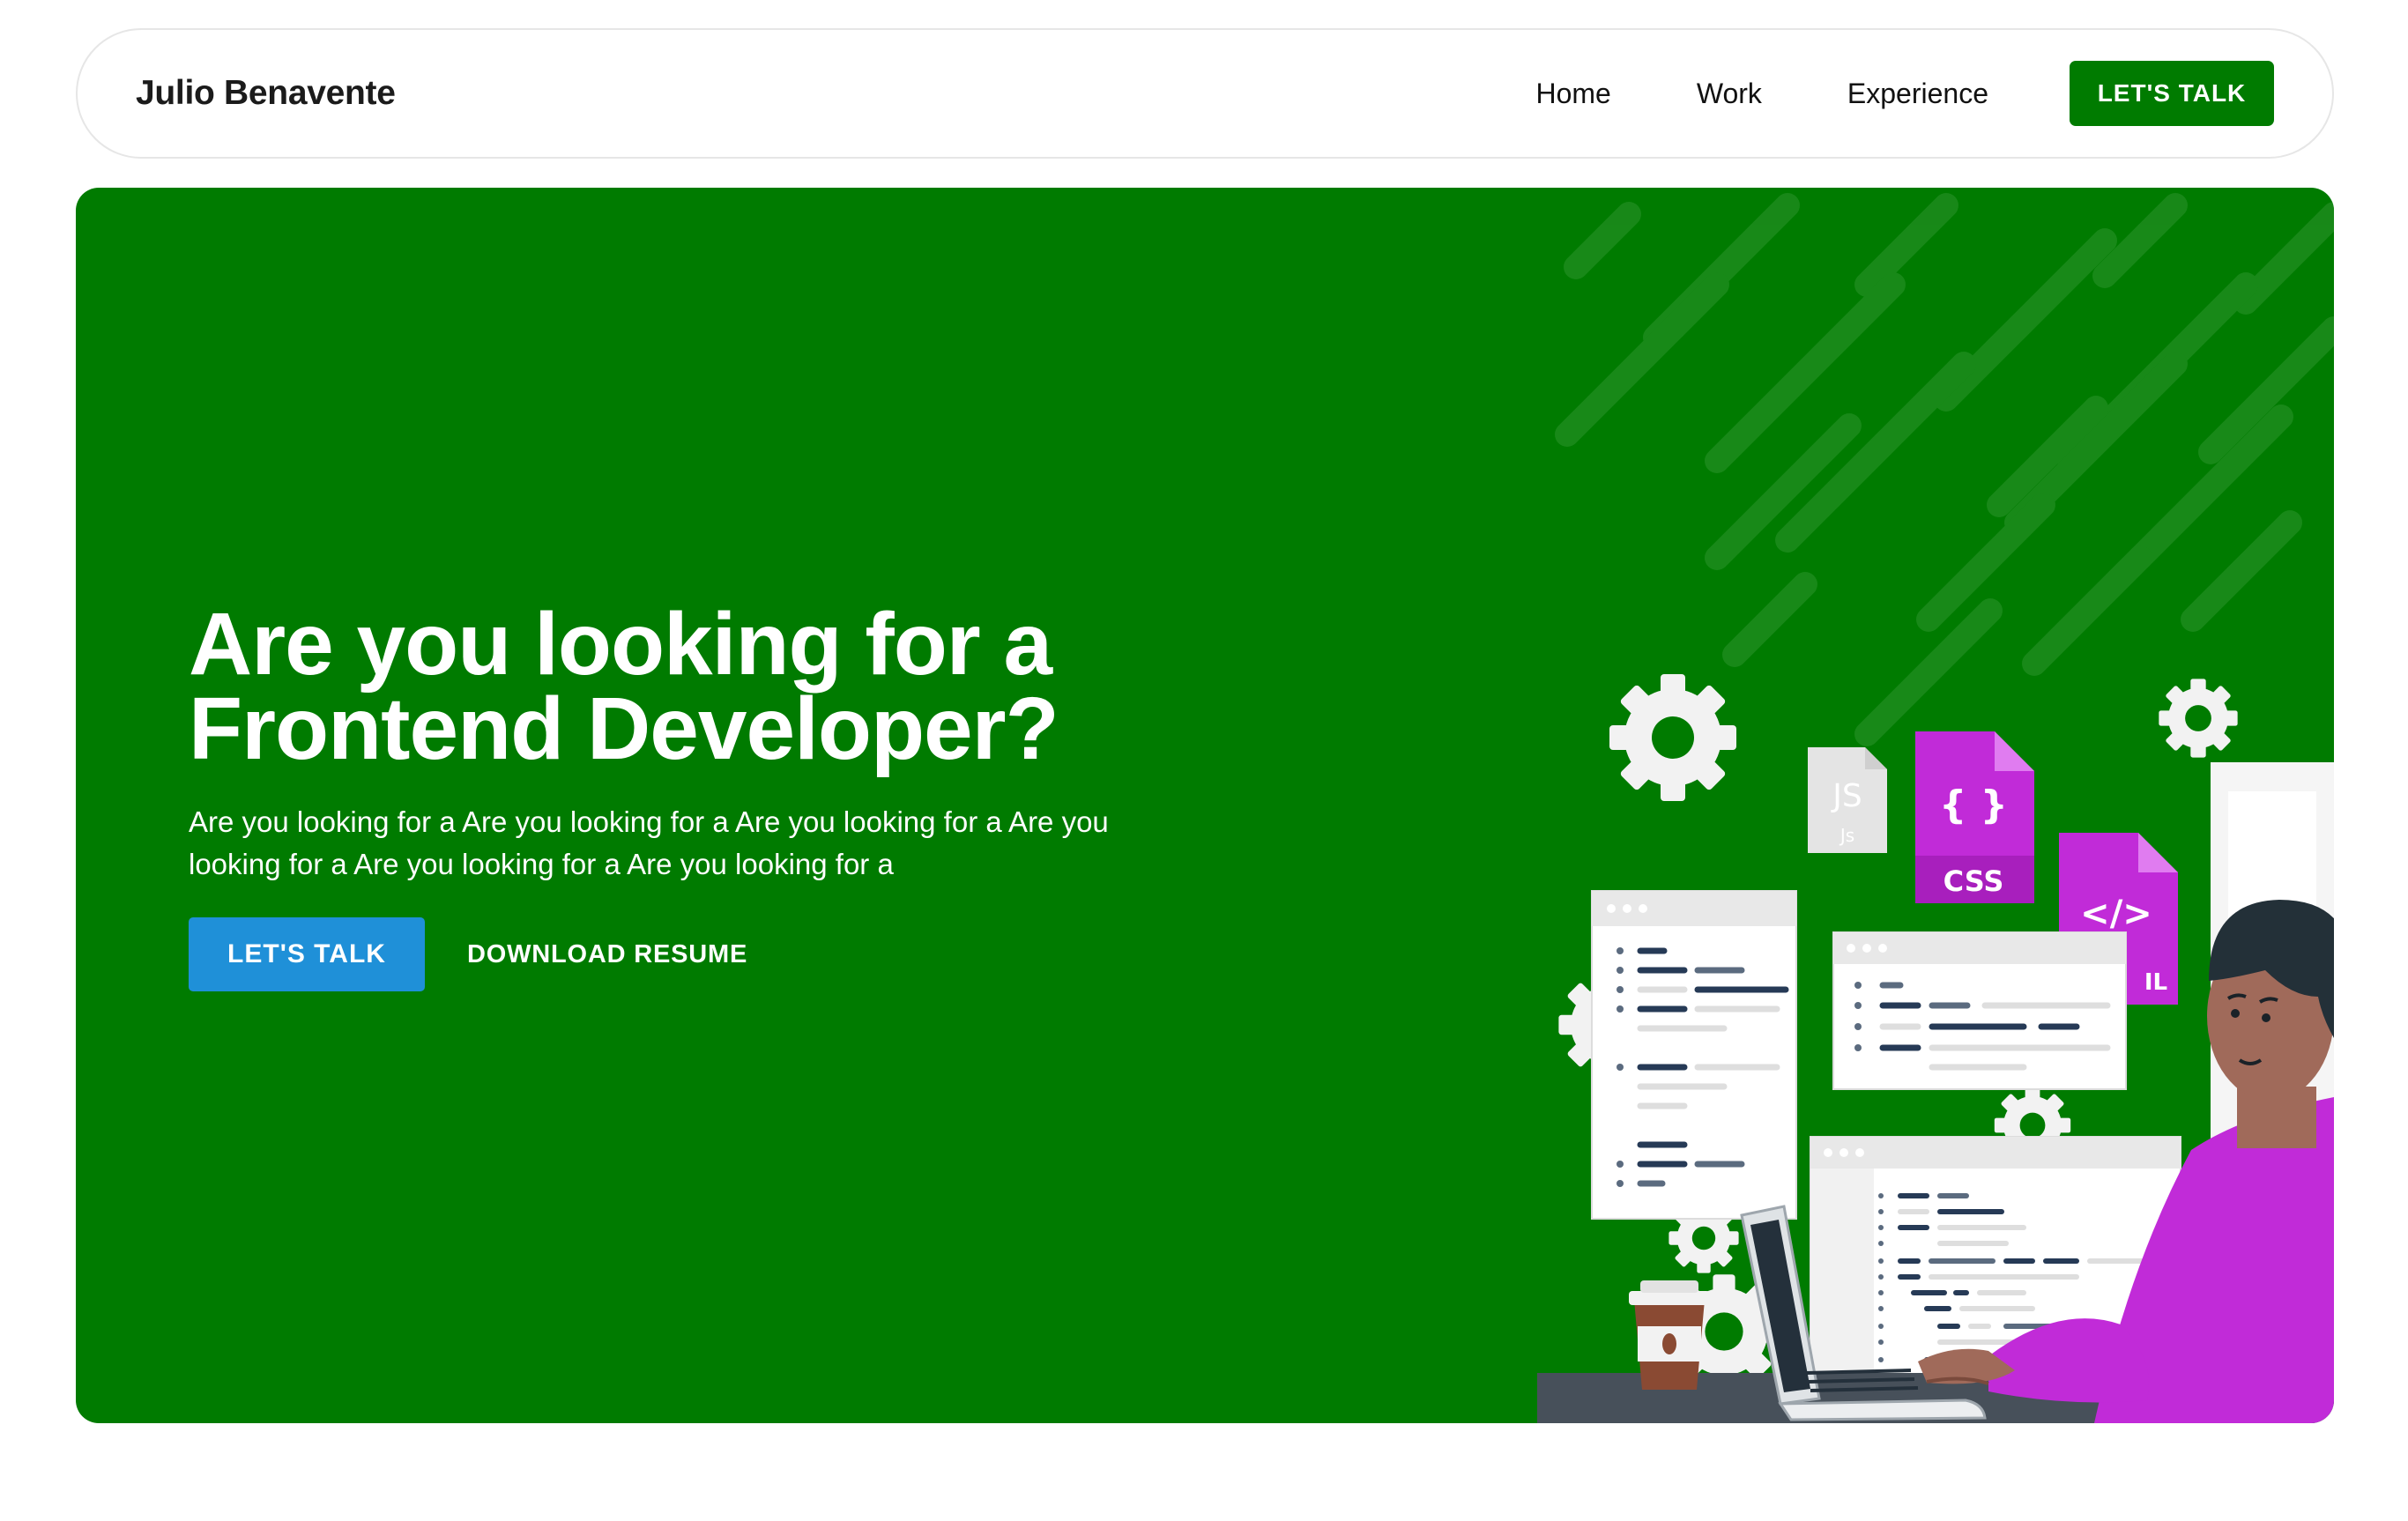  Describe the element at coordinates (1846, 796) in the screenshot. I see `svg-text: JS` at that location.